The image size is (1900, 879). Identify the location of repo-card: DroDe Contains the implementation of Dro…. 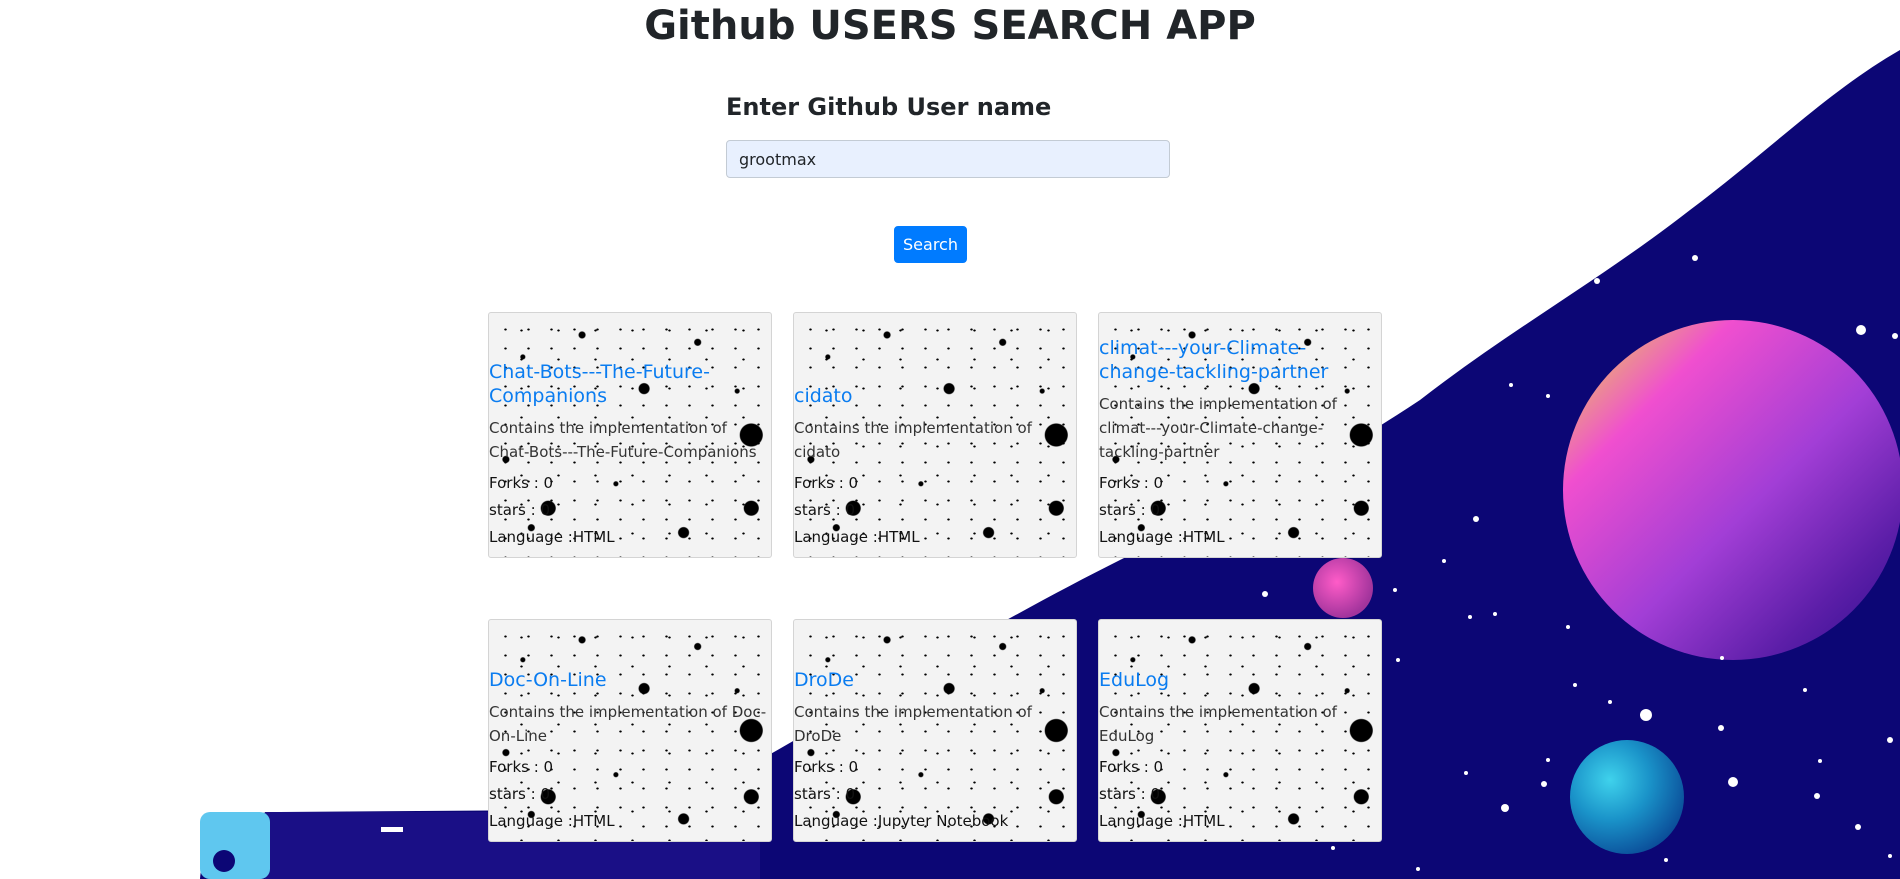
(935, 730).